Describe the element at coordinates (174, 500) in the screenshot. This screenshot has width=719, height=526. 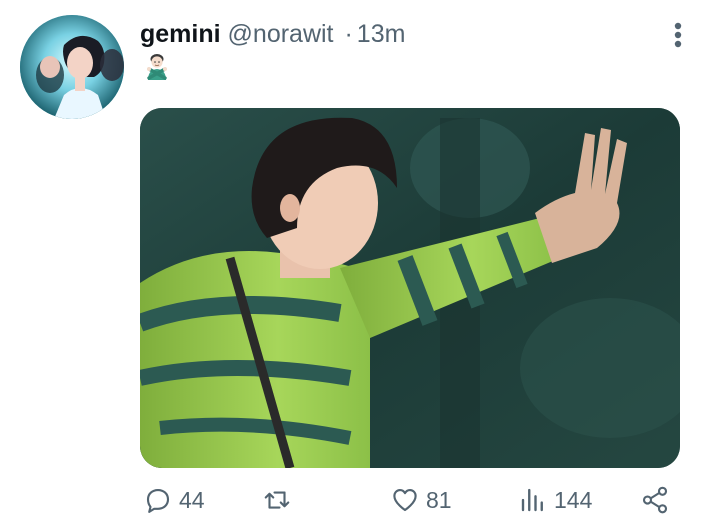
I see `reply-button: 44` at that location.